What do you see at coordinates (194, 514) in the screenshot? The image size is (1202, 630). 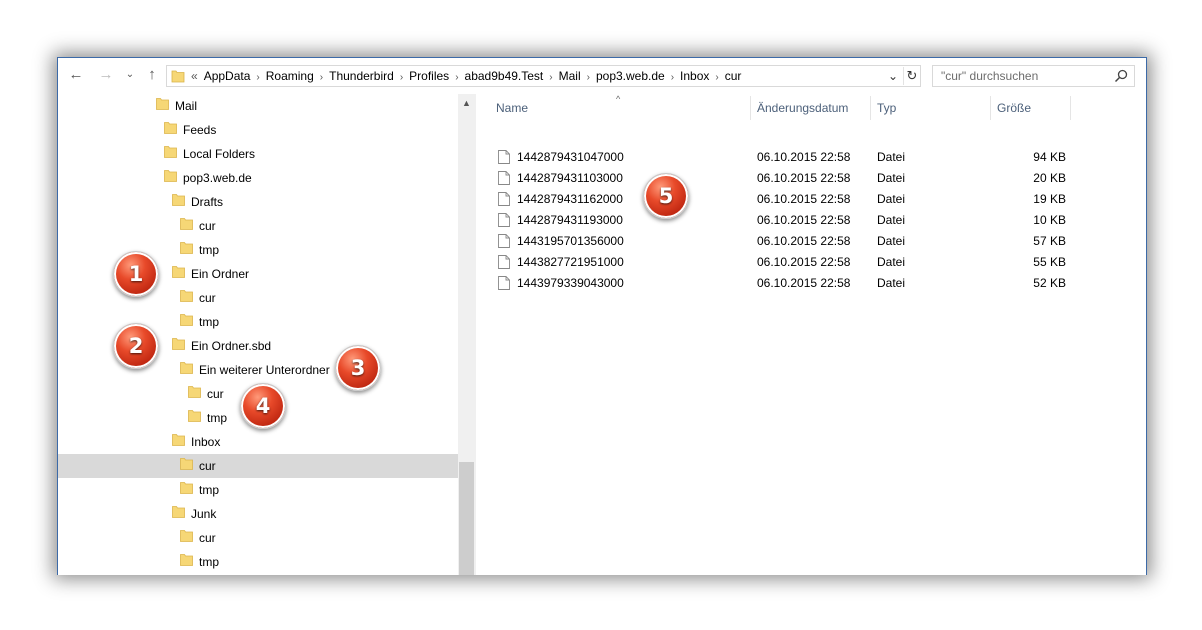 I see `tree-item: Junk` at bounding box center [194, 514].